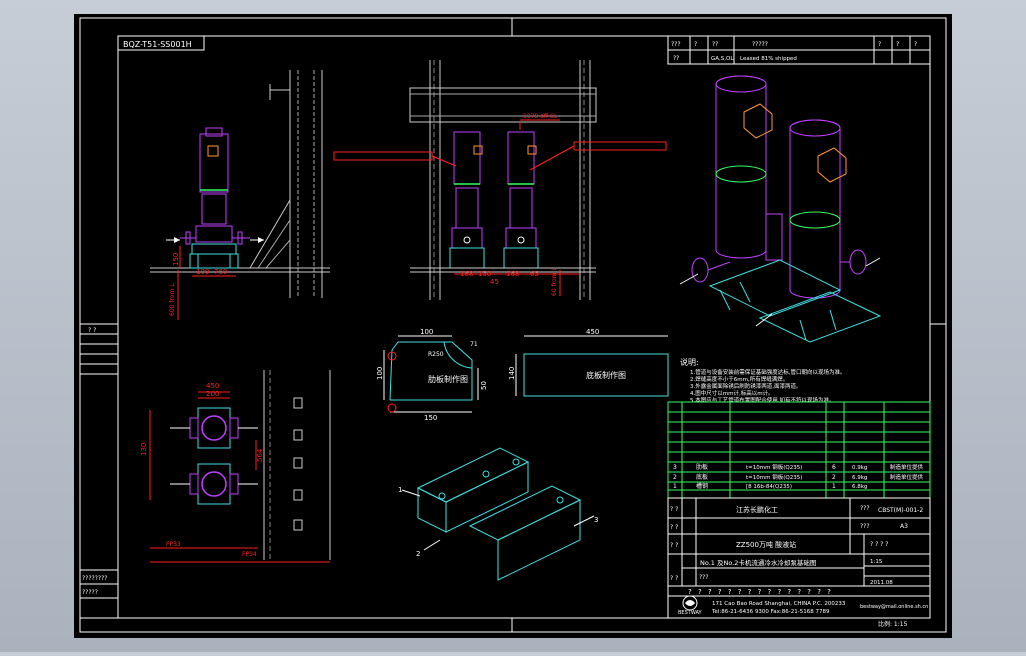 The image size is (1026, 656). Describe the element at coordinates (172, 299) in the screenshot. I see `svg-text: 600 from L` at that location.